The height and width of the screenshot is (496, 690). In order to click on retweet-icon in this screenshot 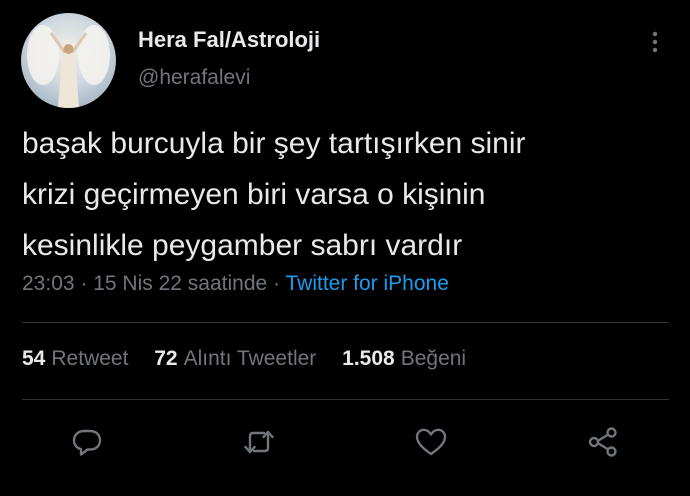, I will do `click(259, 442)`.